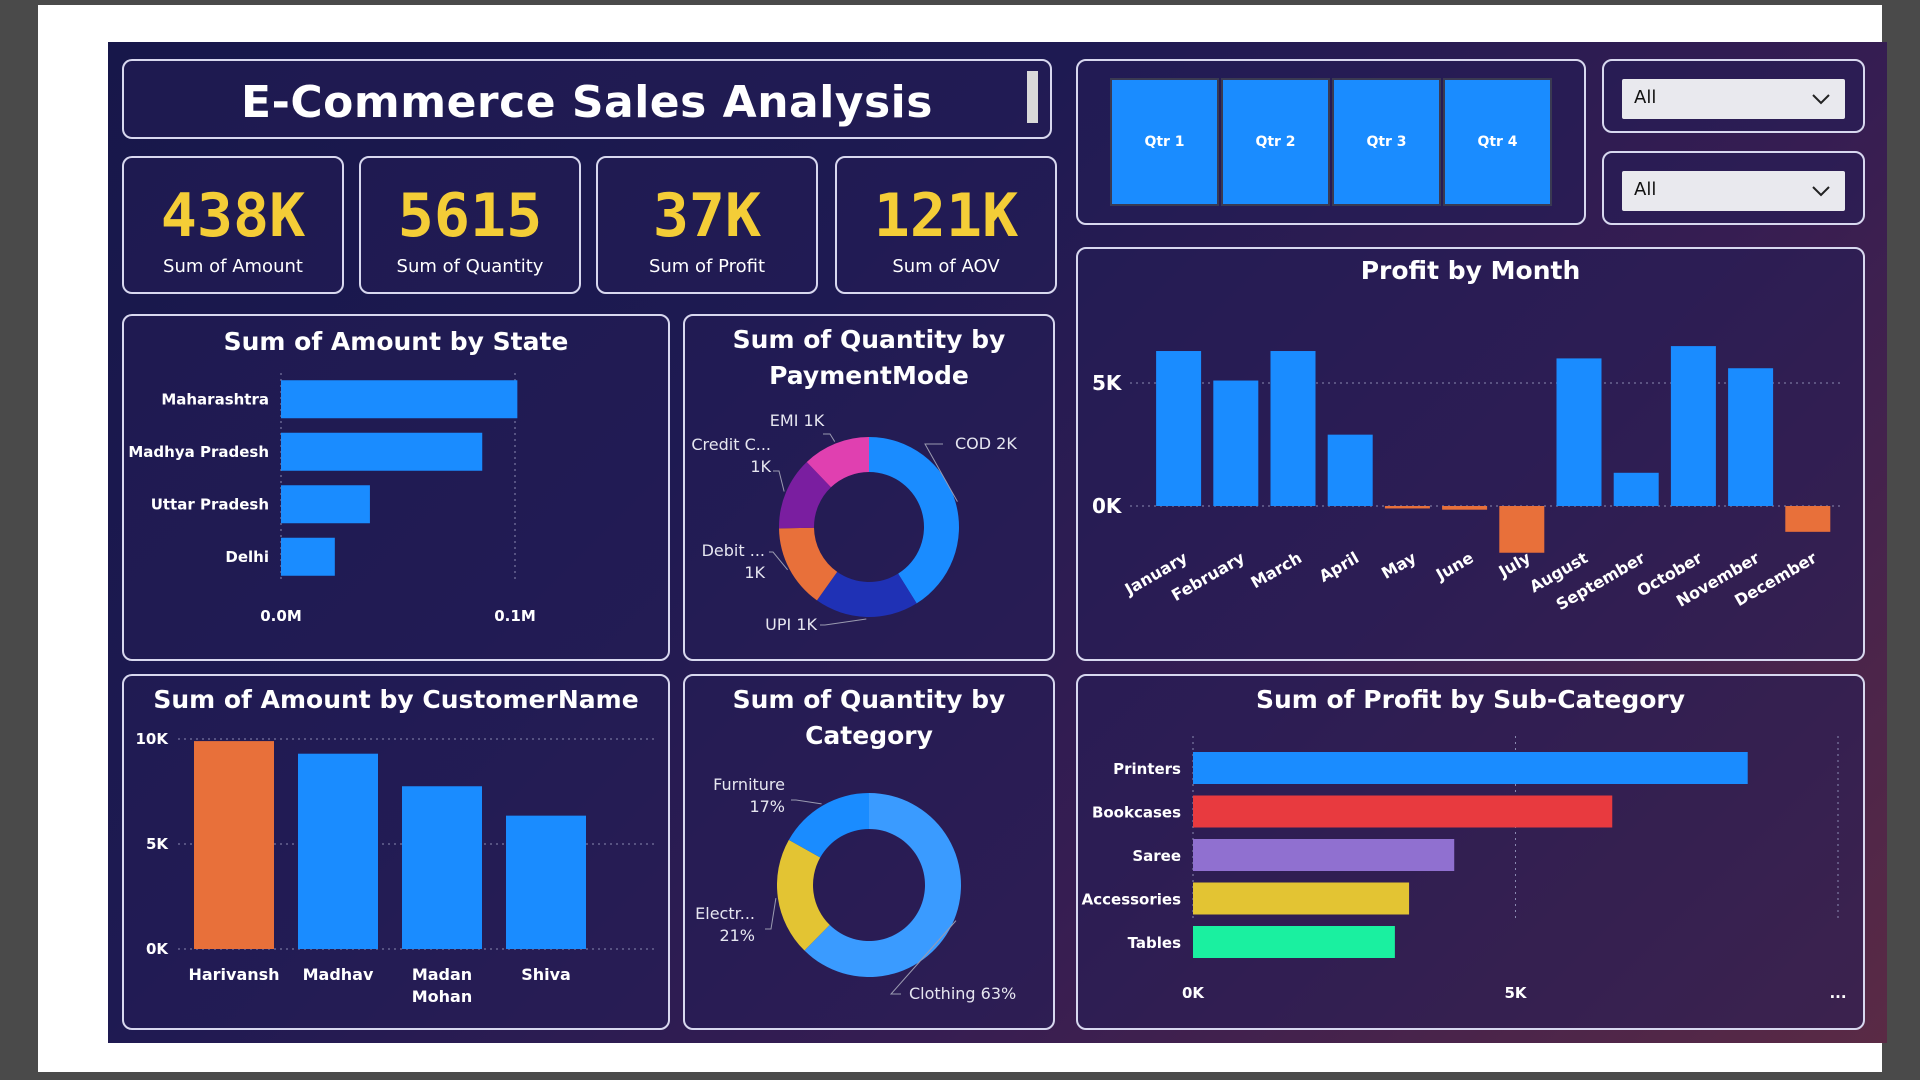 The height and width of the screenshot is (1080, 1920). I want to click on data-label: Clothing 63%, so click(962, 993).